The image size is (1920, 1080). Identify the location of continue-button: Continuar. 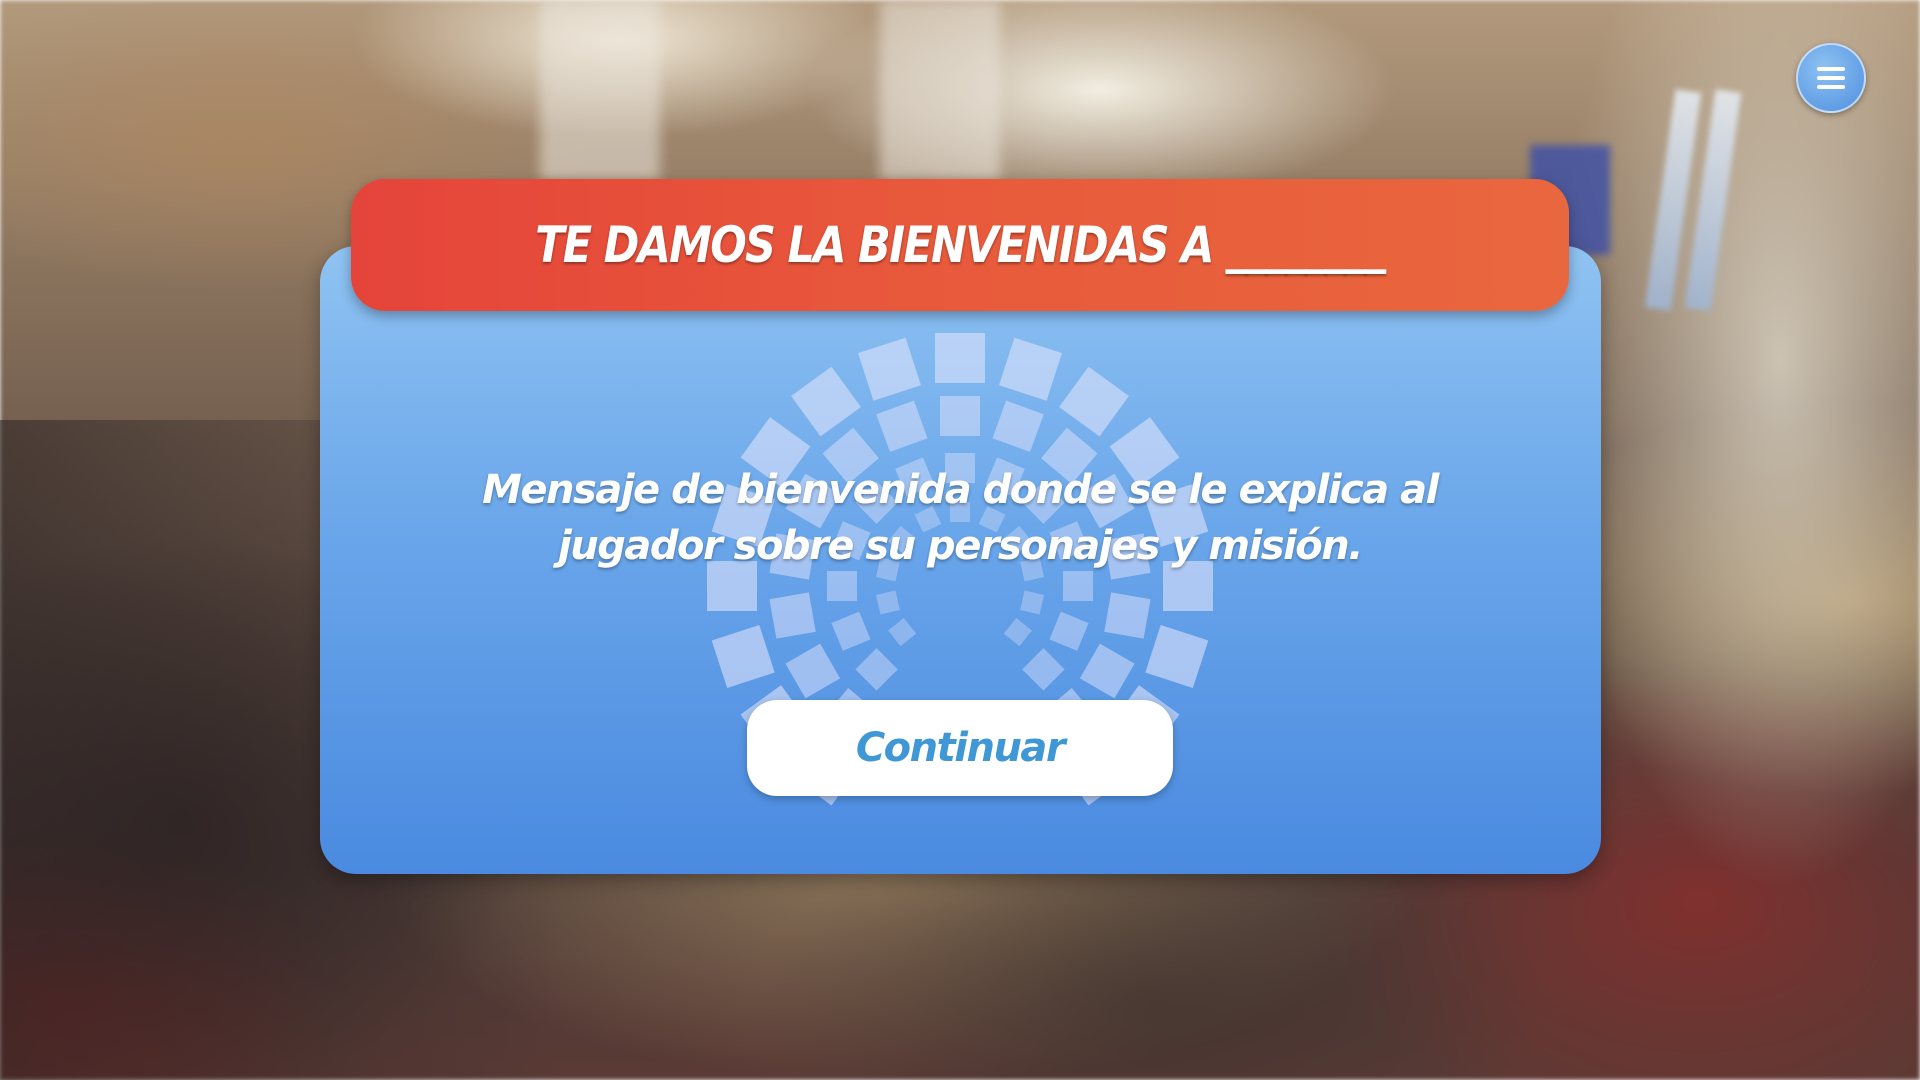
(960, 748).